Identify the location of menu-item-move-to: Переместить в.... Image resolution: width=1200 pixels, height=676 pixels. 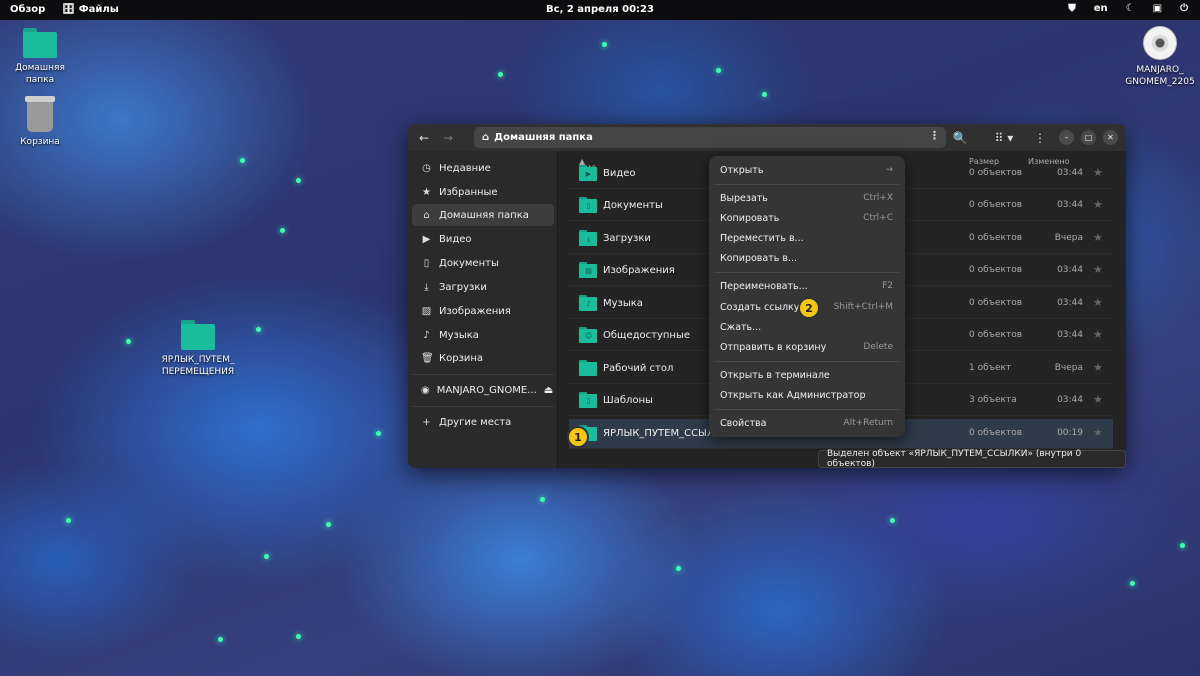
(807, 238).